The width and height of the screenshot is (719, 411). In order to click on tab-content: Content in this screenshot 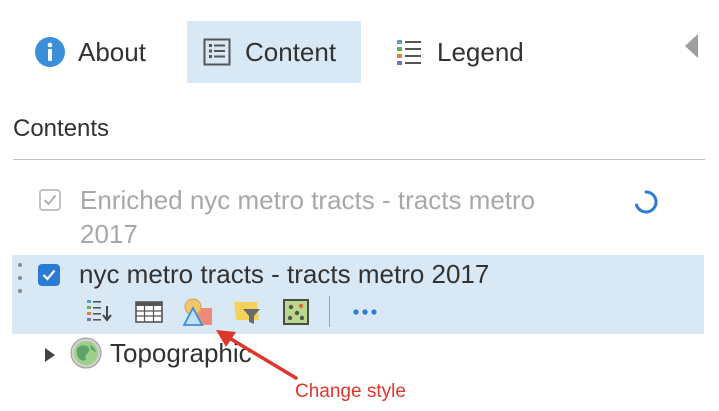, I will do `click(274, 52)`.